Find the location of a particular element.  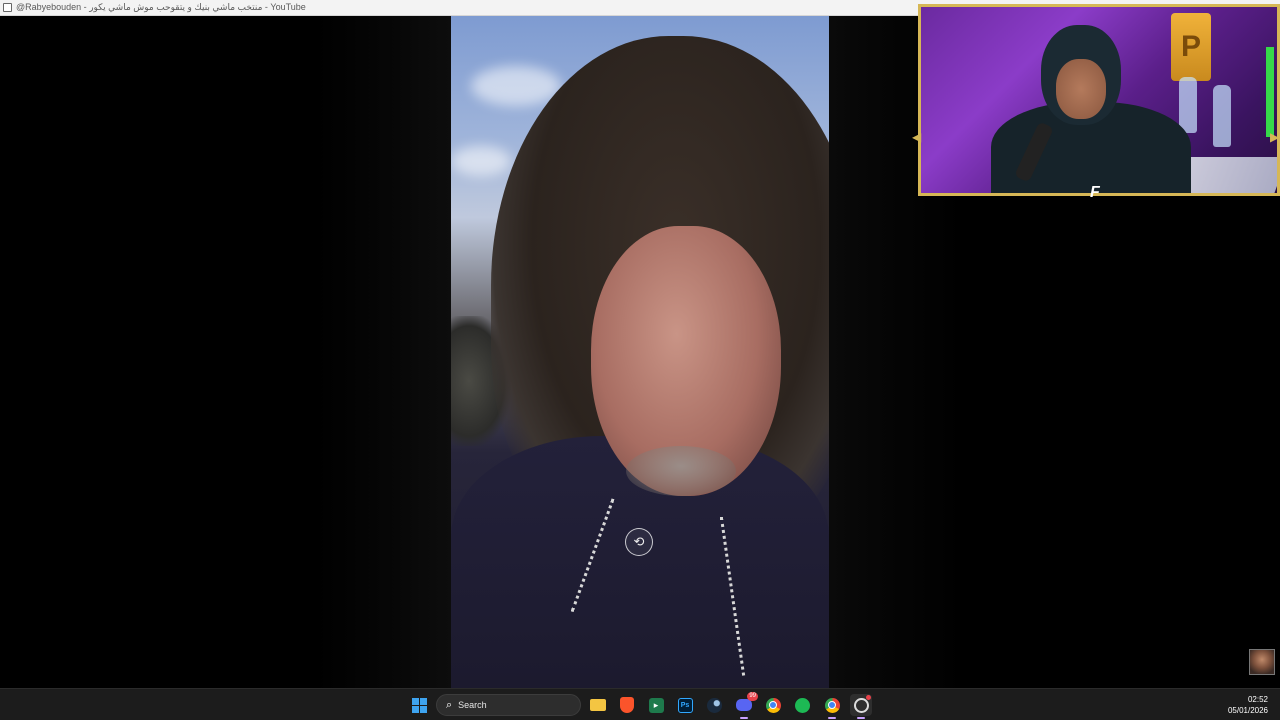

discord-button: 99 is located at coordinates (745, 705).